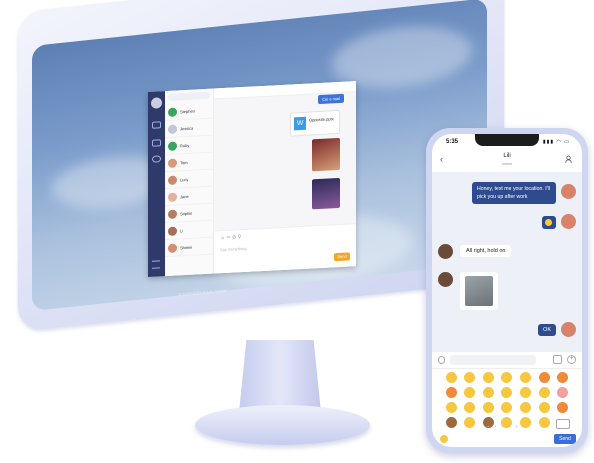 The image size is (594, 463). I want to click on contact-name: Shimei, so click(186, 247).